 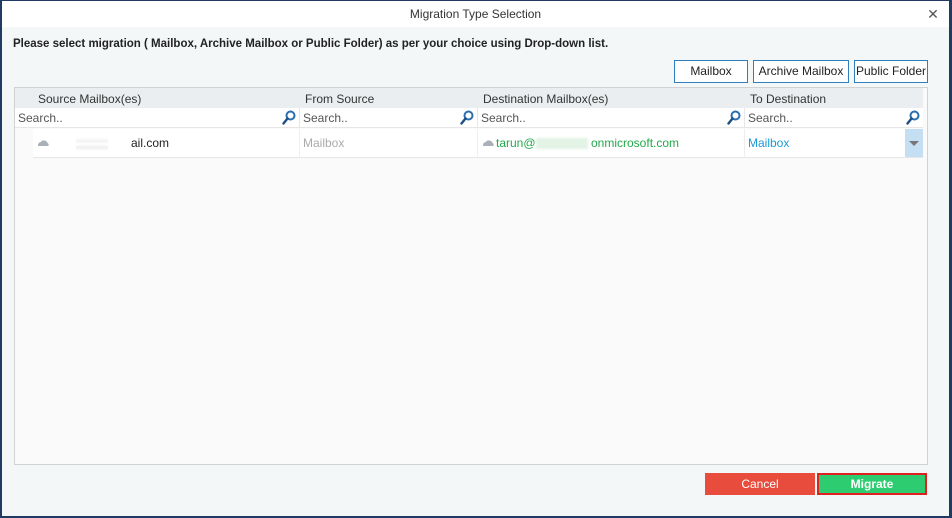 What do you see at coordinates (801, 71) in the screenshot?
I see `archive-mailbox-type-button: Archive Mailbox` at bounding box center [801, 71].